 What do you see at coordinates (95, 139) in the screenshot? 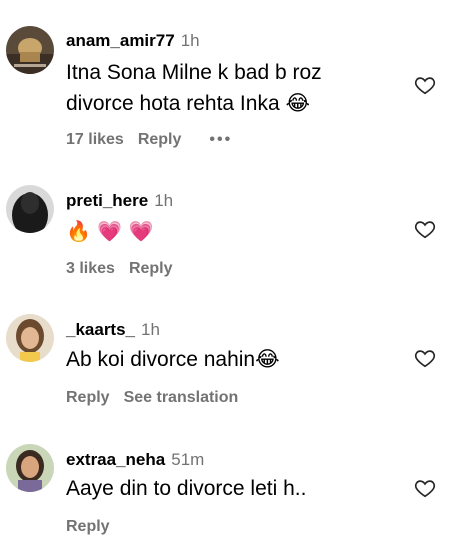
I see `likes-count: 17 likes` at bounding box center [95, 139].